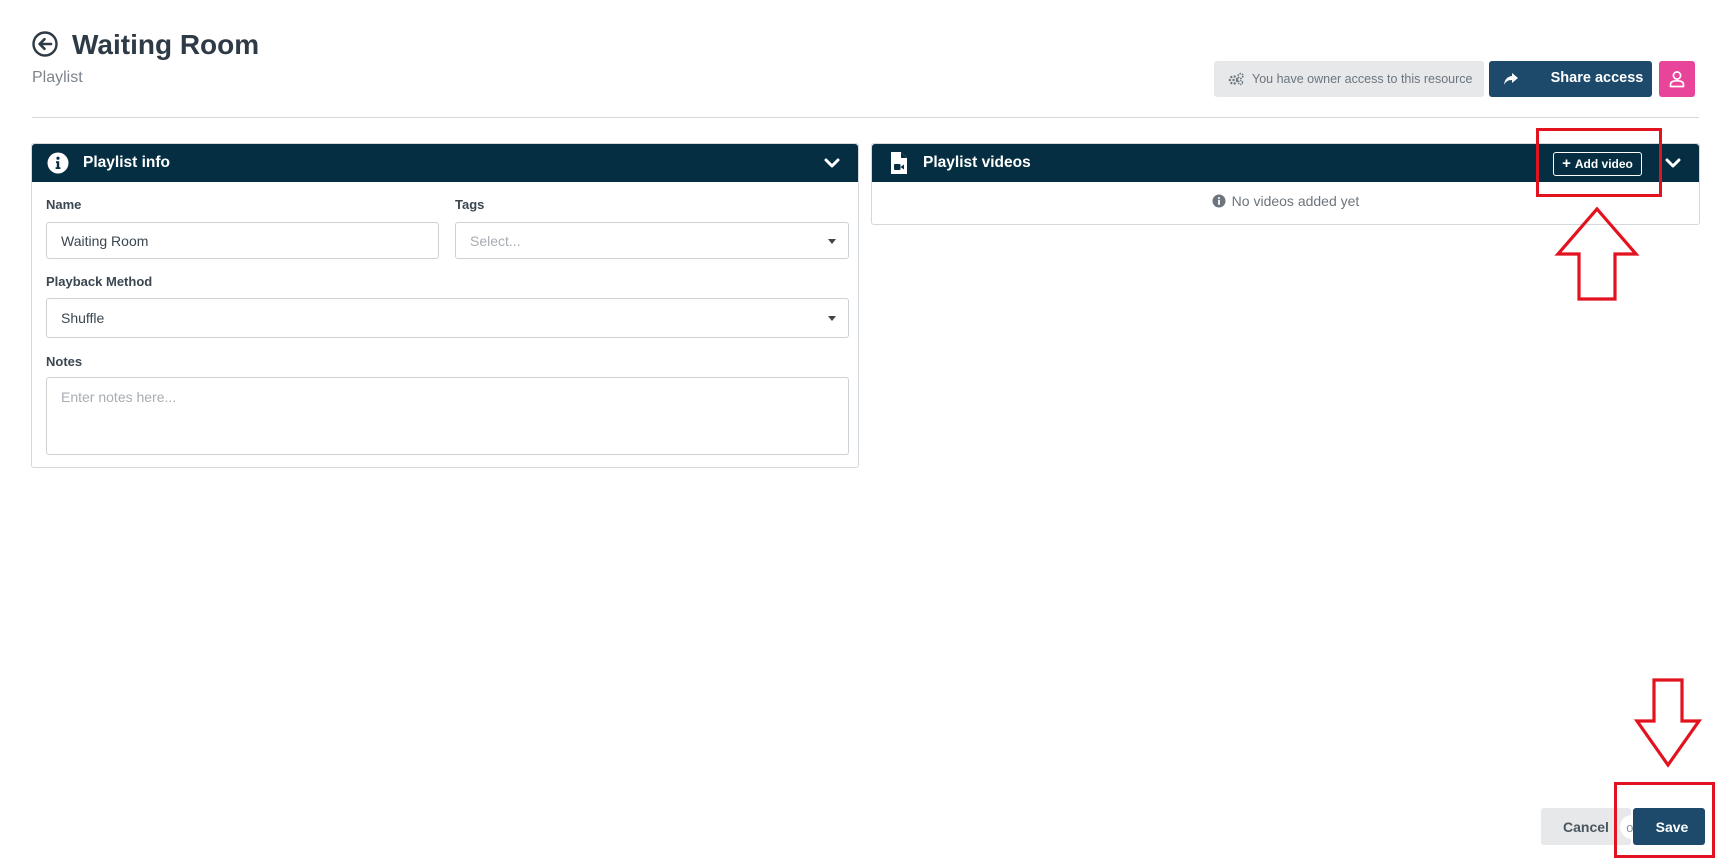 Image resolution: width=1719 pixels, height=861 pixels. Describe the element at coordinates (1295, 201) in the screenshot. I see `empty-videos-text: No videos added yet` at that location.